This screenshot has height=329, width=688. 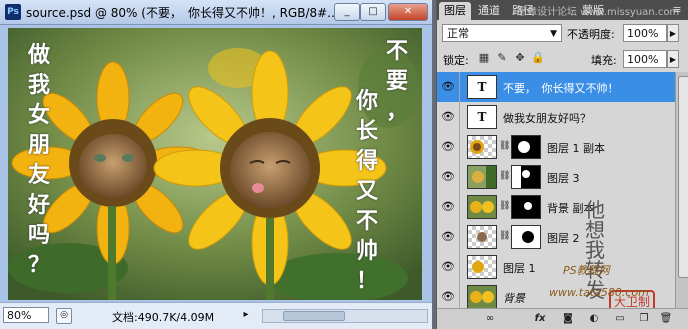 What do you see at coordinates (594, 319) in the screenshot?
I see `adjustment-icon: ◐` at bounding box center [594, 319].